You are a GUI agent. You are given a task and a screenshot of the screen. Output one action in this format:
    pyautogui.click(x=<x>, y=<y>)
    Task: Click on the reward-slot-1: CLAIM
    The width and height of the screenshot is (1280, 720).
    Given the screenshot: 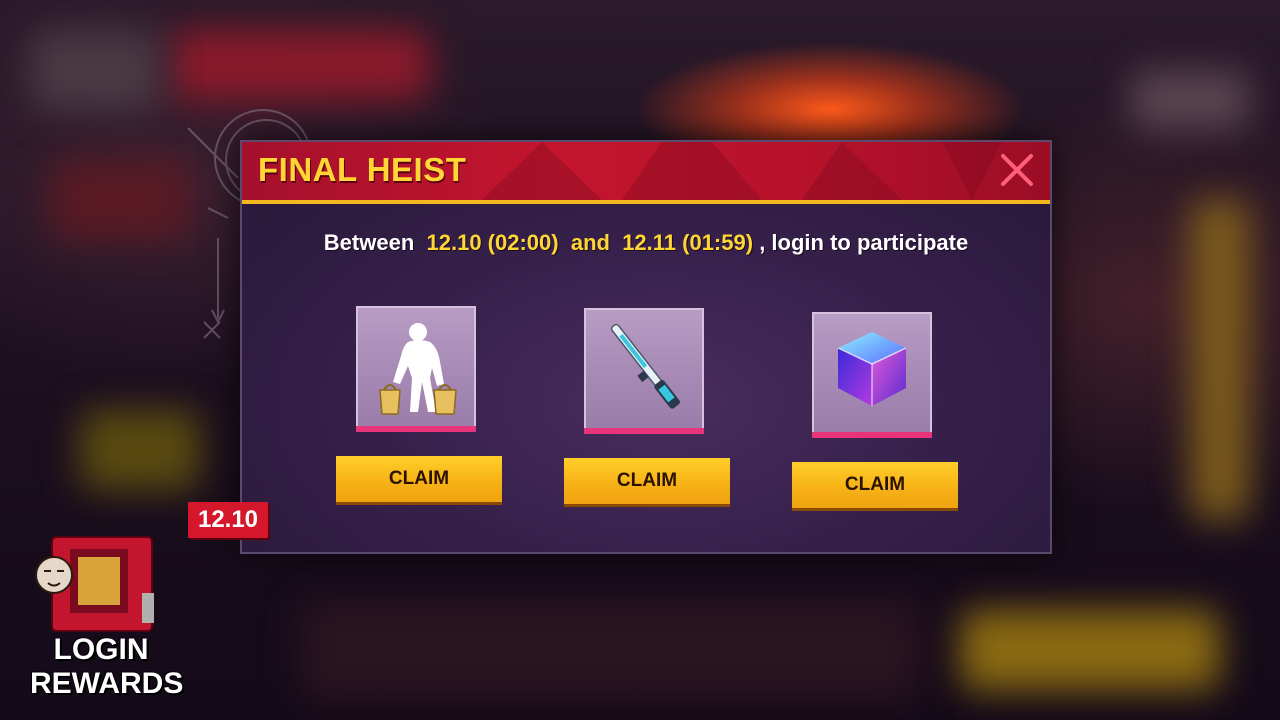 What is the action you would take?
    pyautogui.click(x=420, y=406)
    